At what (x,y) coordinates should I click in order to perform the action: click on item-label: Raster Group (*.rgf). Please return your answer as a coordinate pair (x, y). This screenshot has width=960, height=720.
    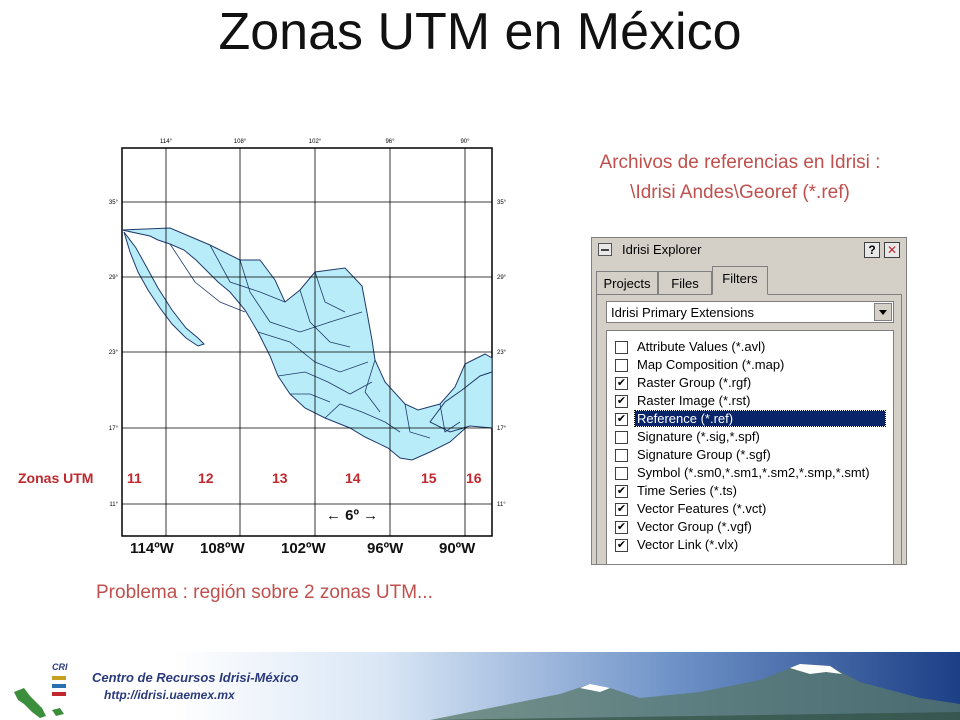
    Looking at the image, I should click on (694, 382).